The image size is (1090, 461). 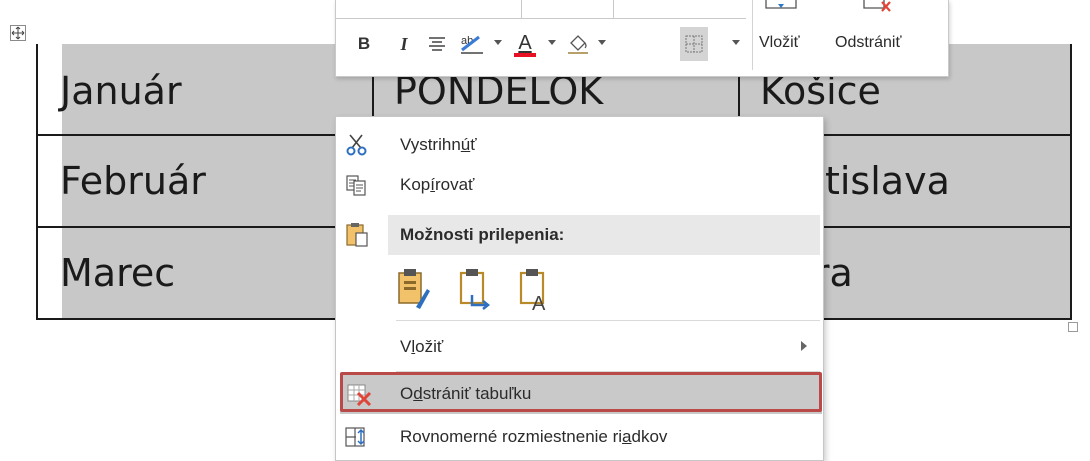 What do you see at coordinates (357, 235) in the screenshot?
I see `clipboard-icon` at bounding box center [357, 235].